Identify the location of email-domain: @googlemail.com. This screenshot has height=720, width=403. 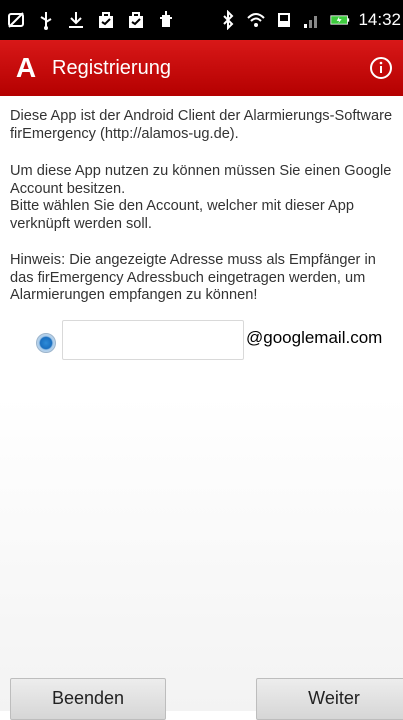
(314, 337).